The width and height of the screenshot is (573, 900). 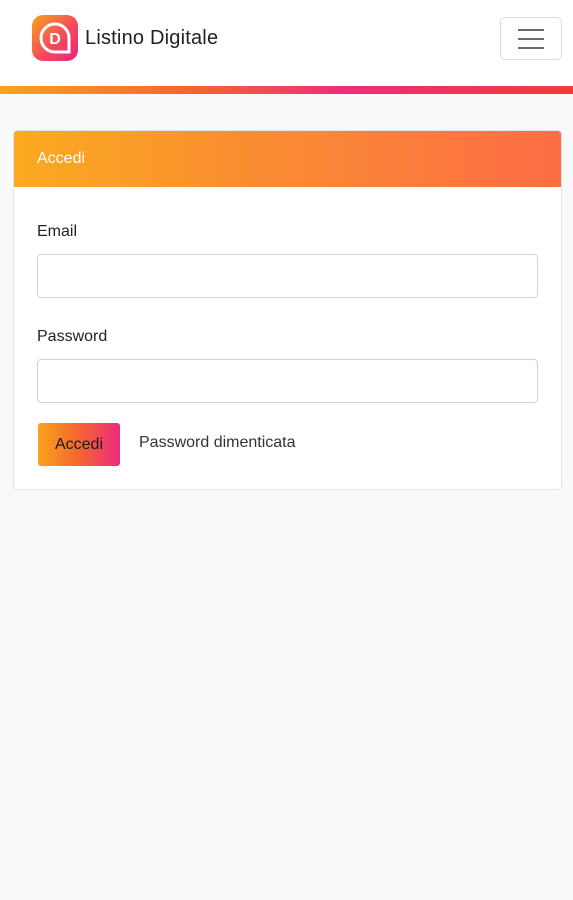 What do you see at coordinates (287, 381) in the screenshot?
I see `password-field` at bounding box center [287, 381].